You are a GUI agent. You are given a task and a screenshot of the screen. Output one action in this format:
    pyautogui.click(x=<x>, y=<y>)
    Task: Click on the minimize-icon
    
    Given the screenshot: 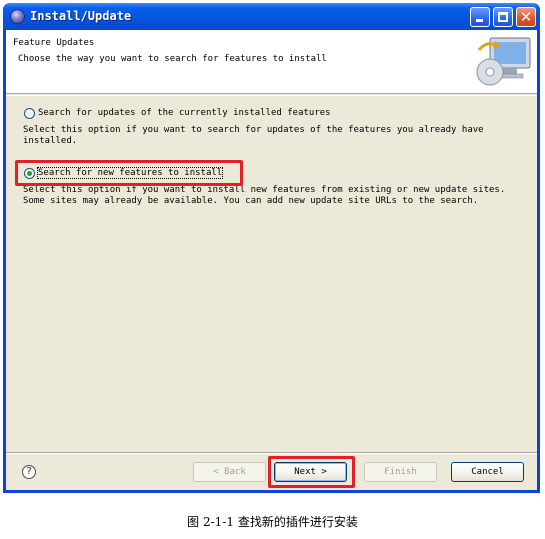 What is the action you would take?
    pyautogui.click(x=479, y=20)
    